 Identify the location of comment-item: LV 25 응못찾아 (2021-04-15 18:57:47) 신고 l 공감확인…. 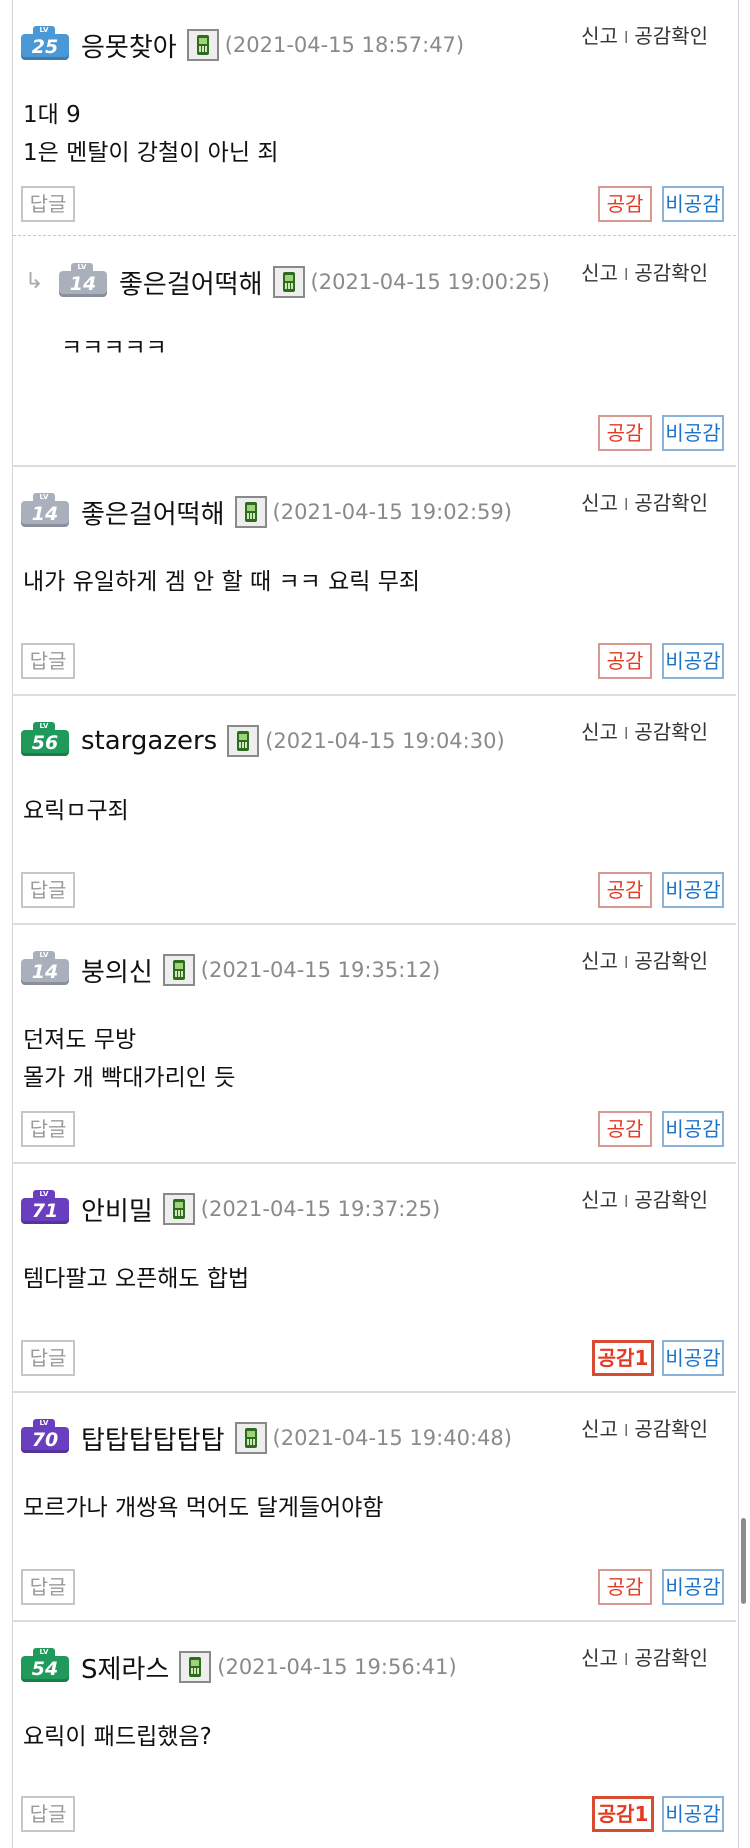
(374, 118).